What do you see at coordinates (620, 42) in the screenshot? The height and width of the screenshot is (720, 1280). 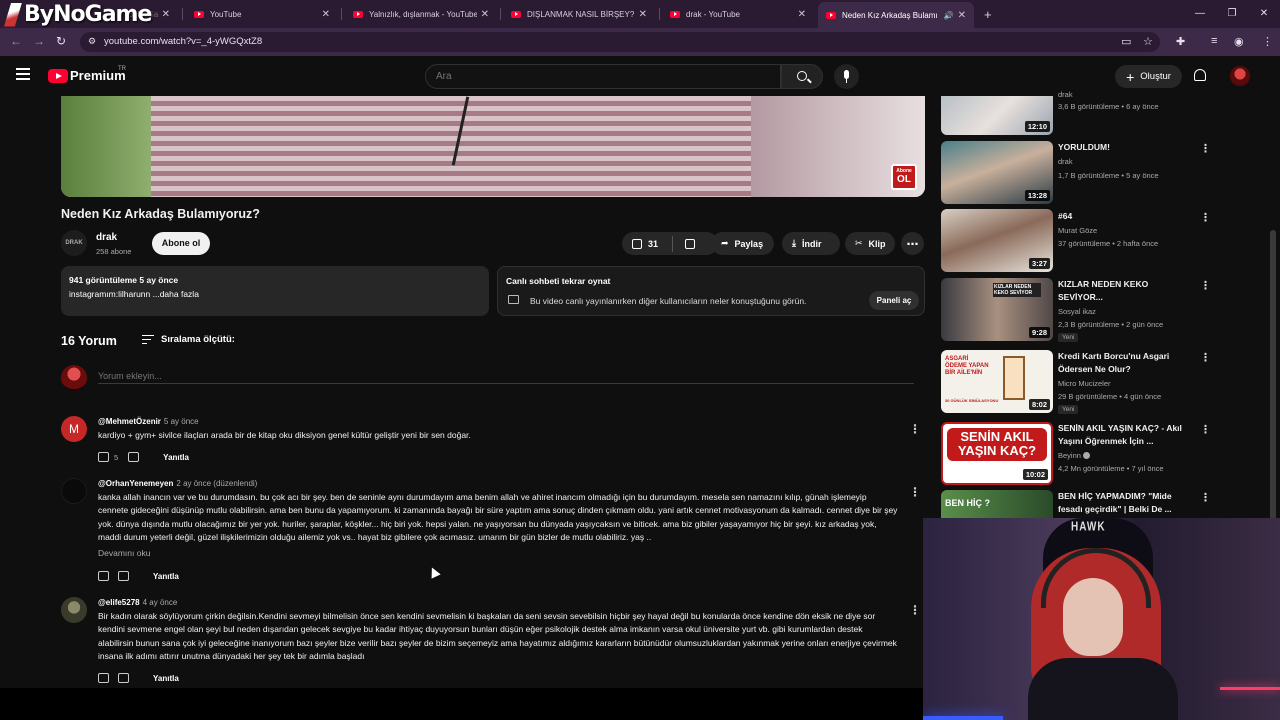 I see `url-field: ⚙ youtube.com/watch?v=_4-yWGQxtZ8` at bounding box center [620, 42].